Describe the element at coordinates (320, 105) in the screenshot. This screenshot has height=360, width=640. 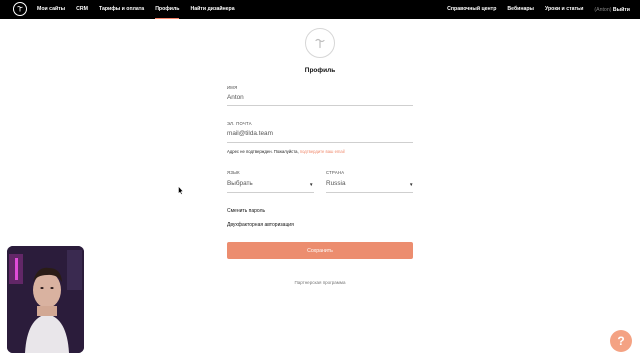
I see `name-underline` at that location.